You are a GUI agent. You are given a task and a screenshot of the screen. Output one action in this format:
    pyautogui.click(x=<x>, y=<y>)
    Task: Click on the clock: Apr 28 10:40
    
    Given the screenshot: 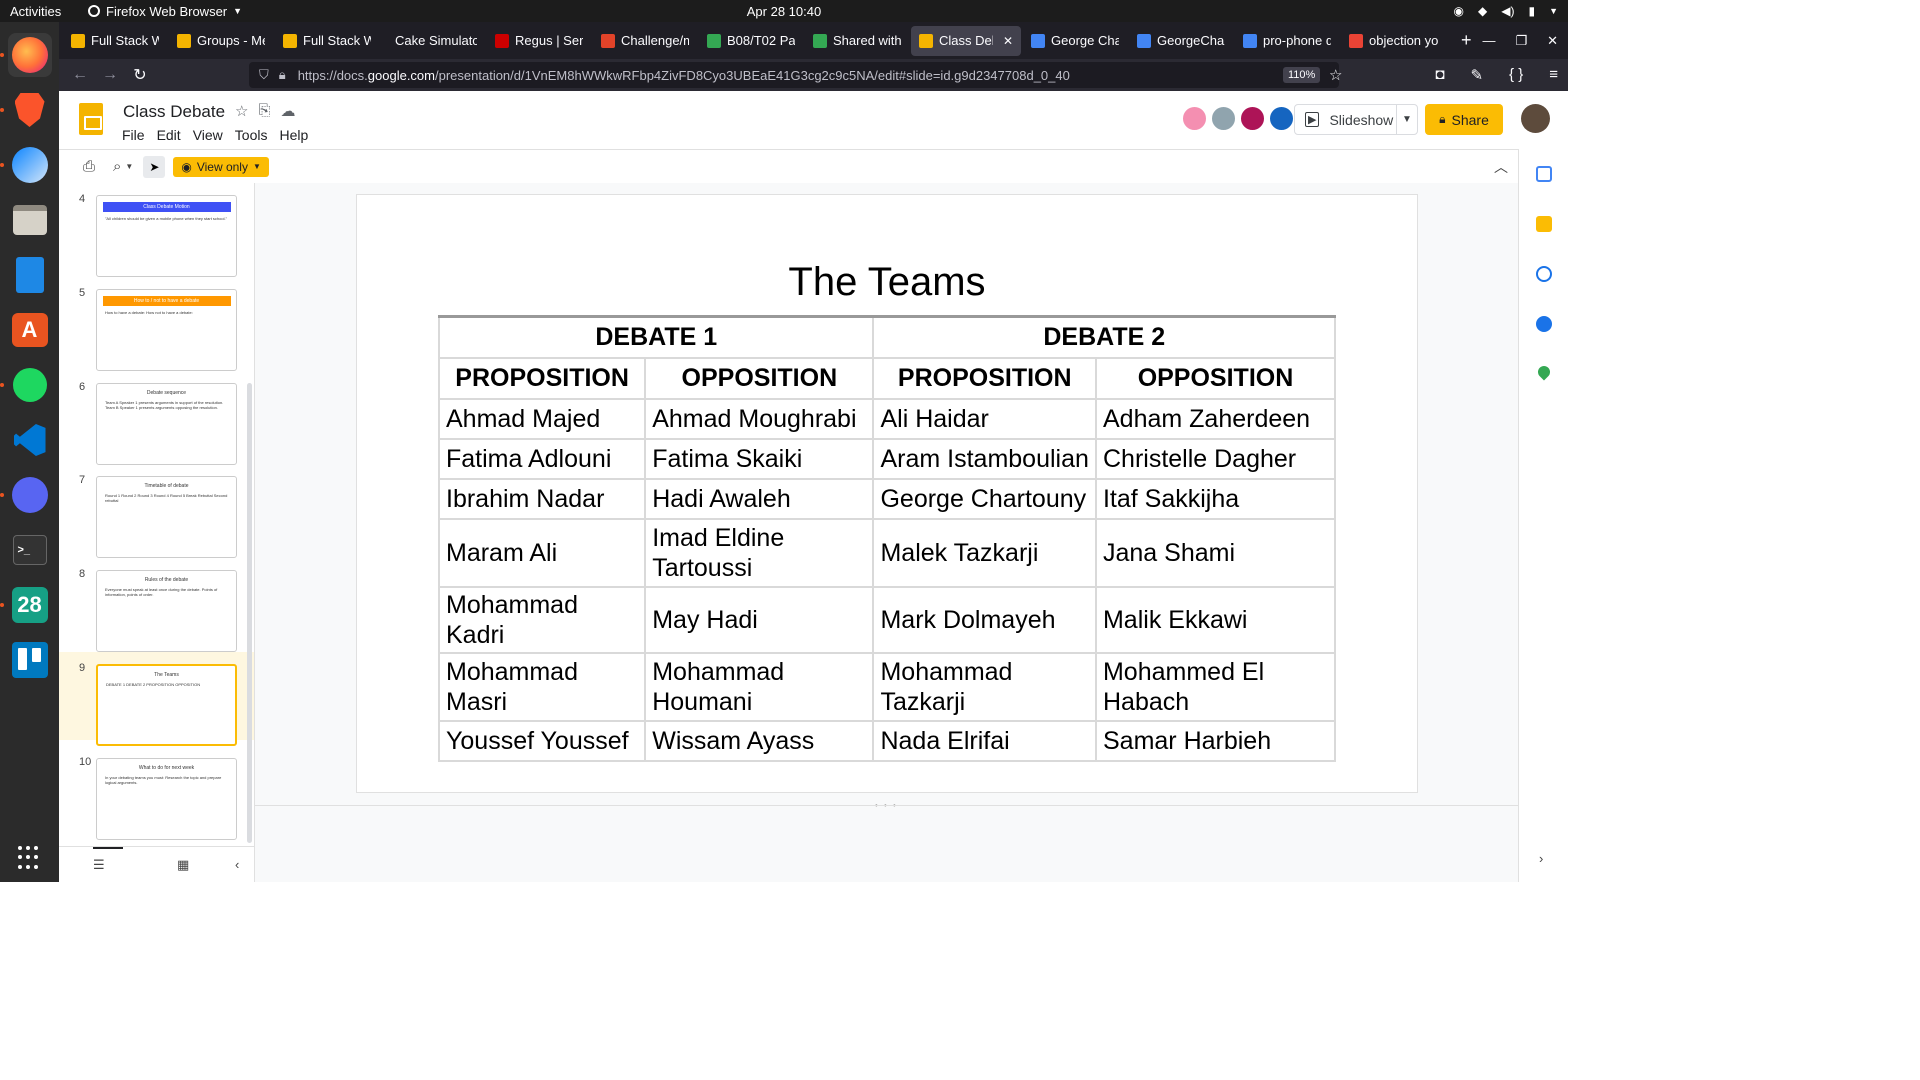 What is the action you would take?
    pyautogui.click(x=784, y=11)
    